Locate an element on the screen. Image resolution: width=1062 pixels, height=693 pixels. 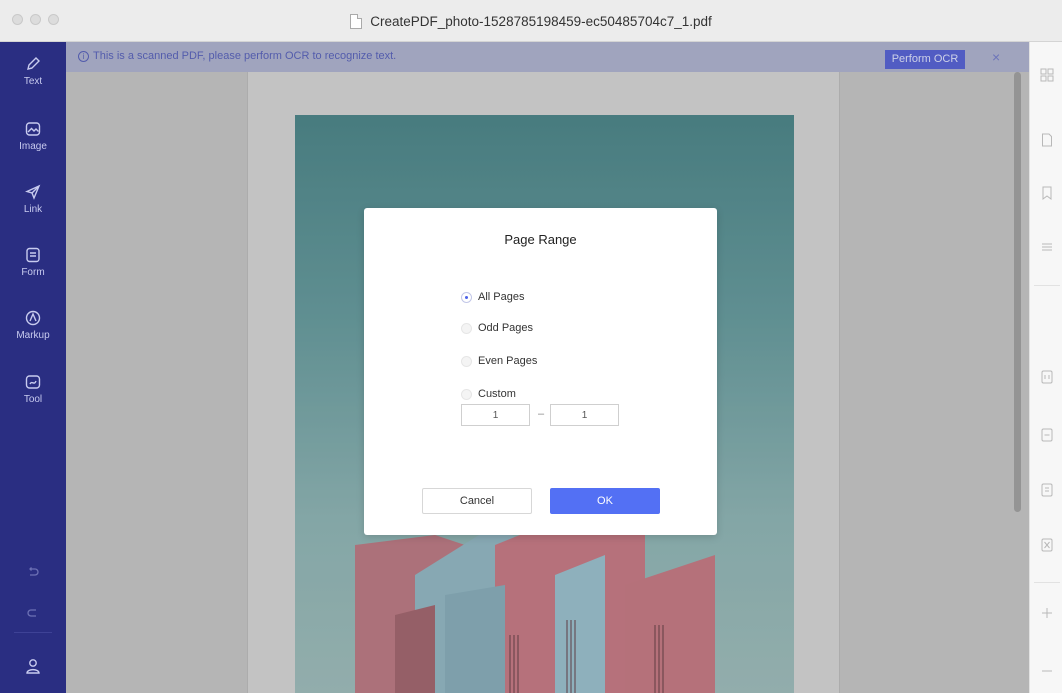
page-button is located at coordinates (1046, 140).